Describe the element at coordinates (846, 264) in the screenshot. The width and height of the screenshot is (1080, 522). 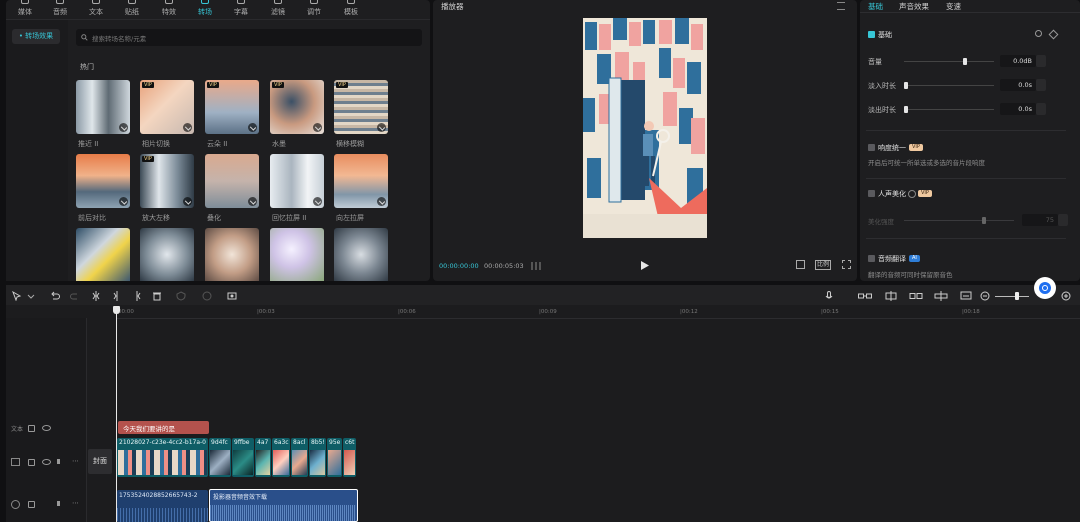
I see `fullscreen-icon` at that location.